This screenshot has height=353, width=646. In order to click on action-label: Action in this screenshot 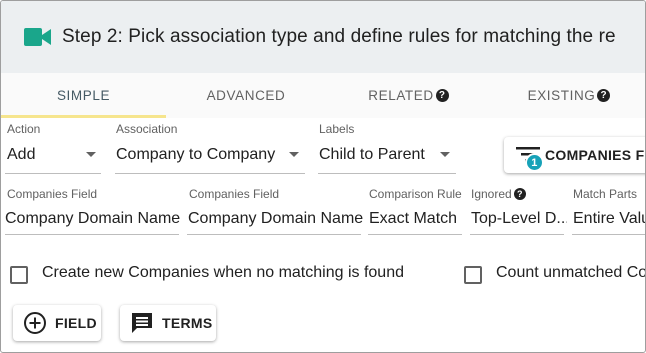, I will do `click(24, 129)`.